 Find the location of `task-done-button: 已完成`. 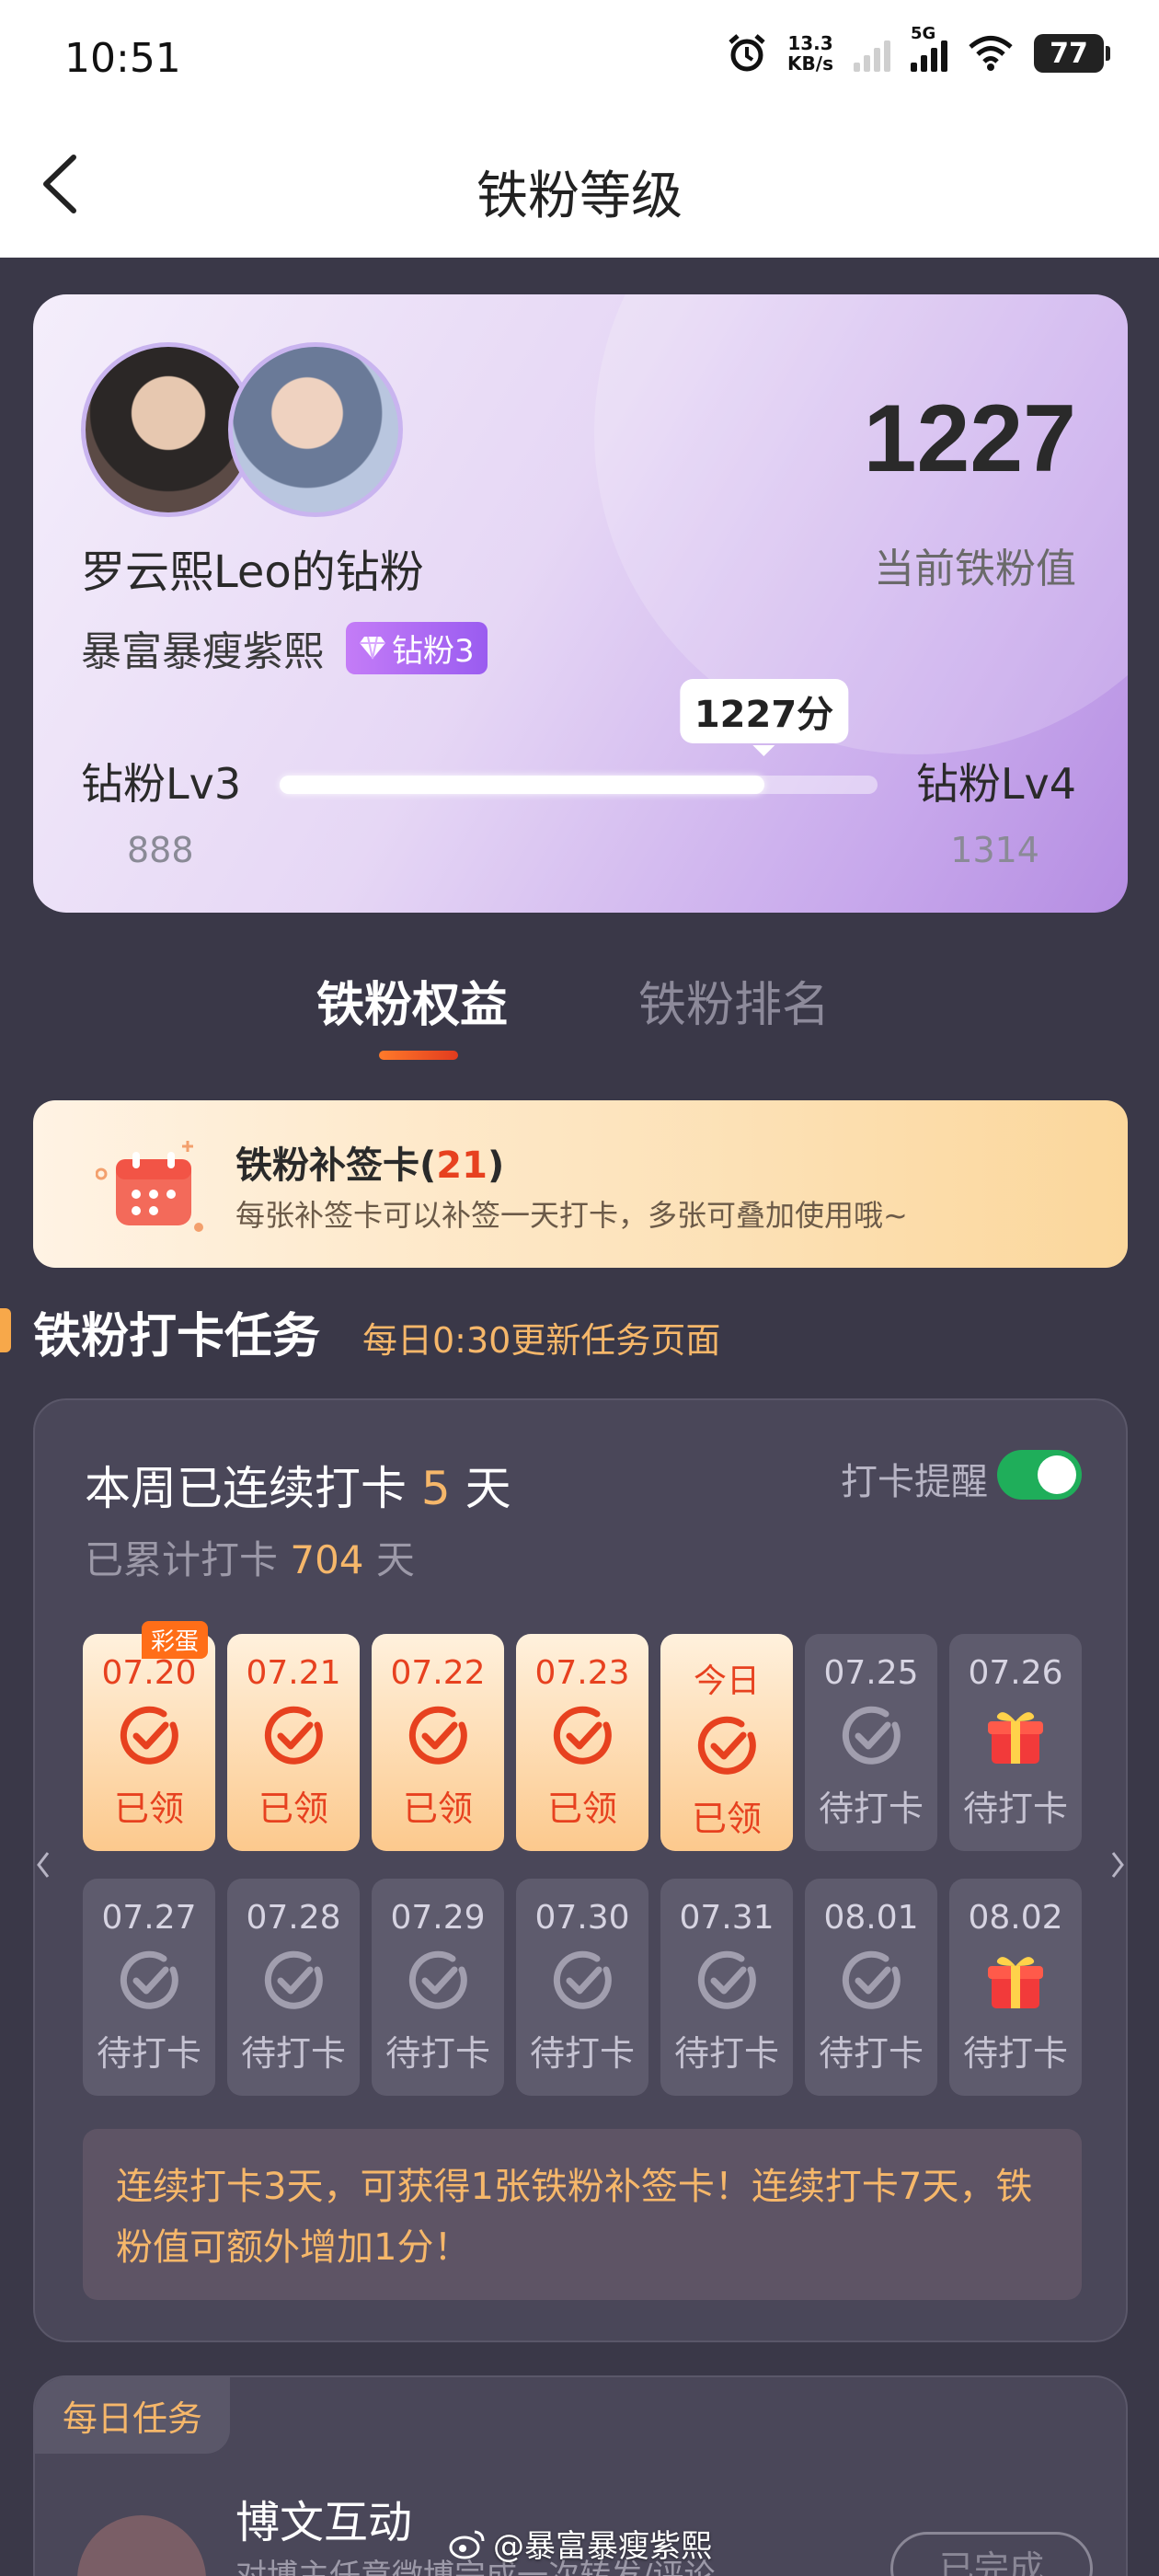

task-done-button: 已完成 is located at coordinates (991, 2554).